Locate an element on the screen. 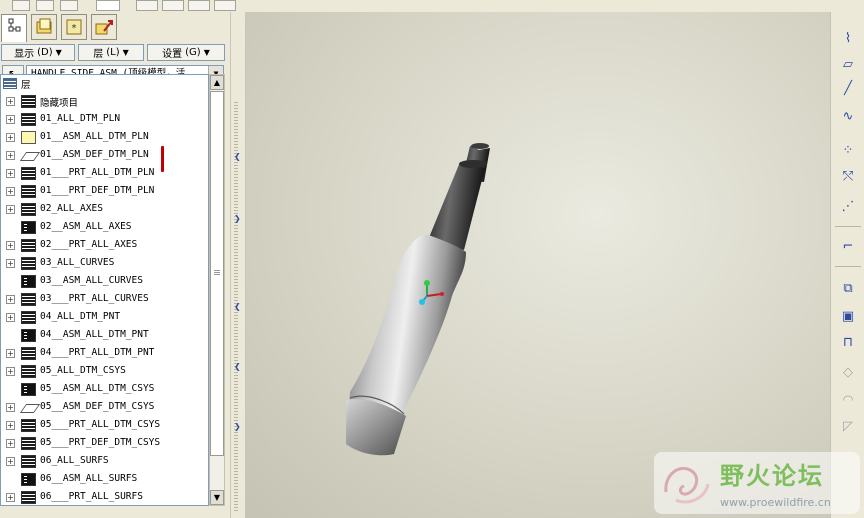  datum-display-icon is located at coordinates (147, 5).